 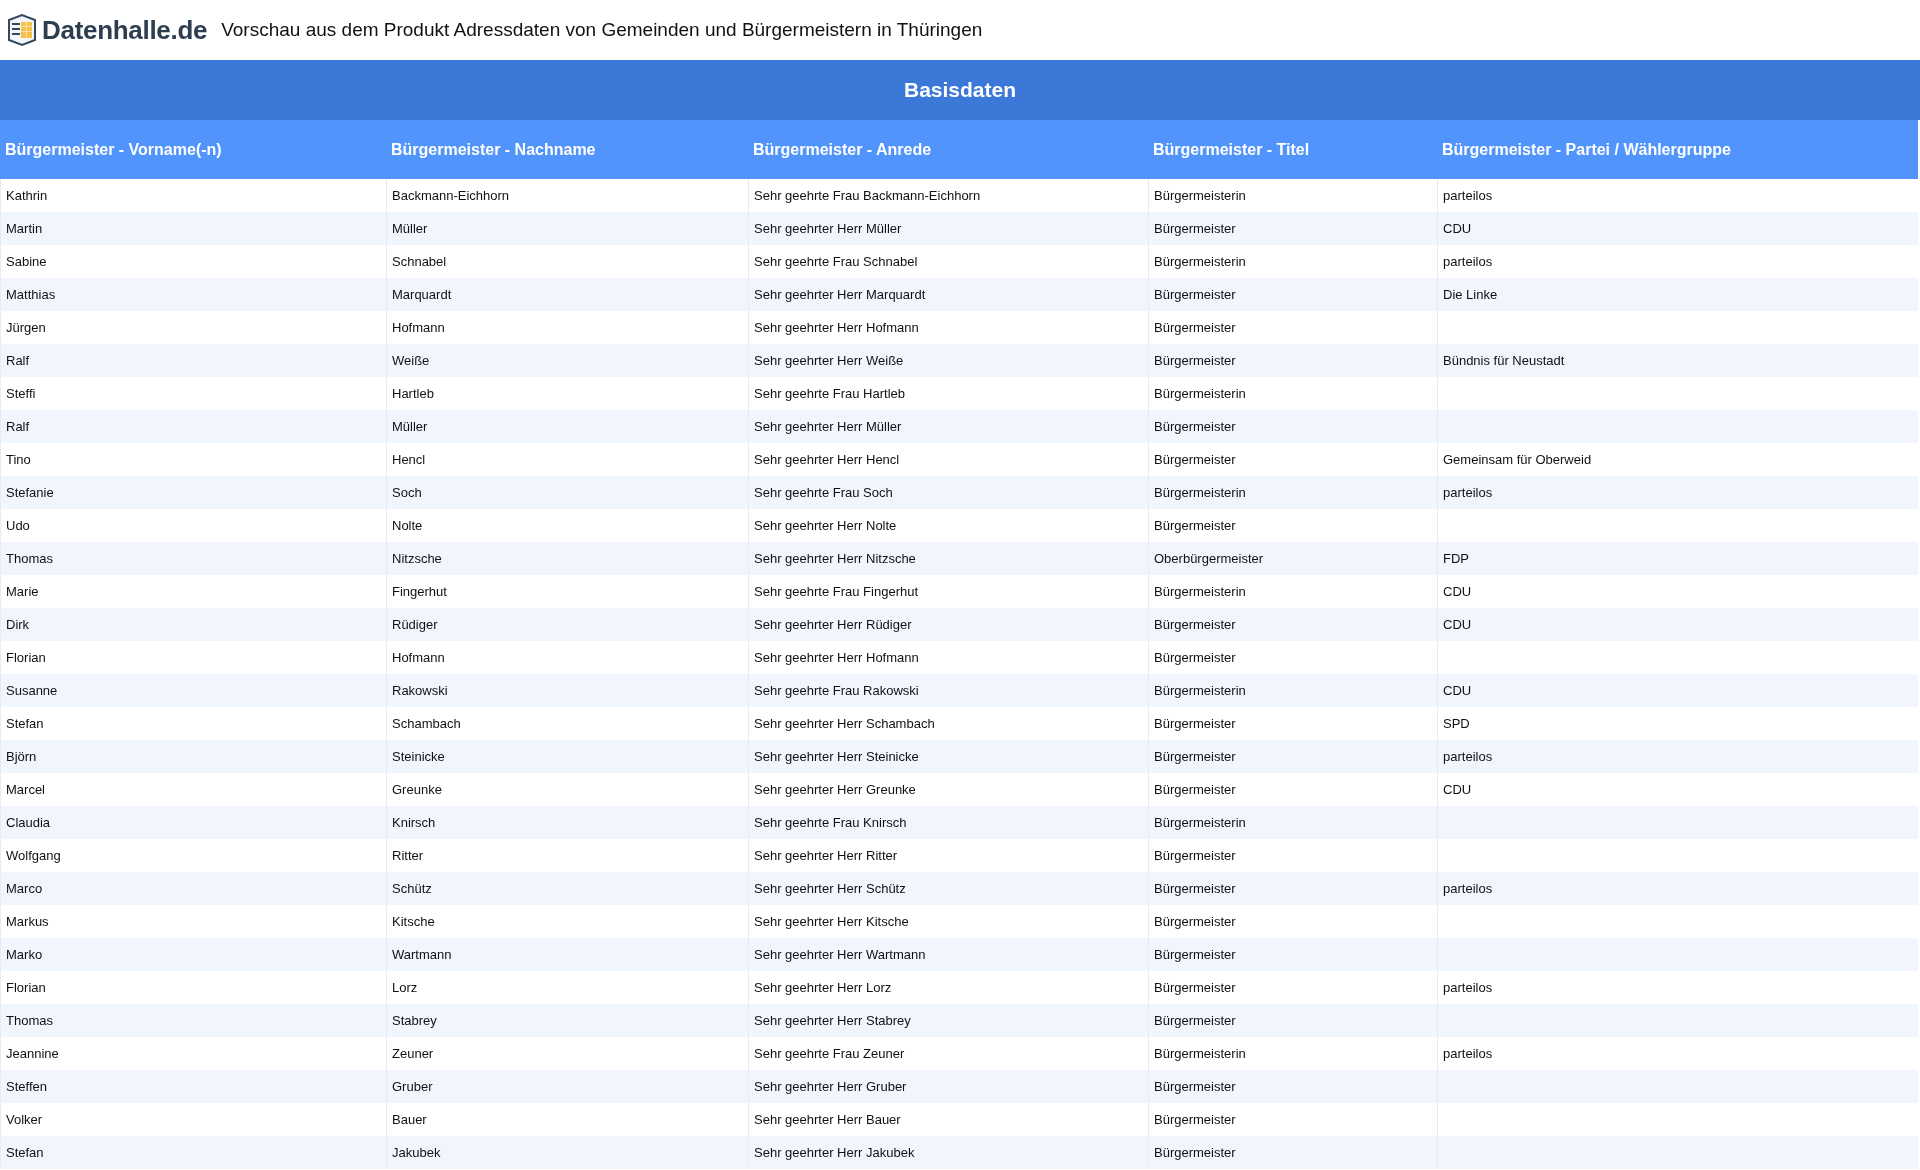 I want to click on table-cell: Marko, so click(x=193, y=954).